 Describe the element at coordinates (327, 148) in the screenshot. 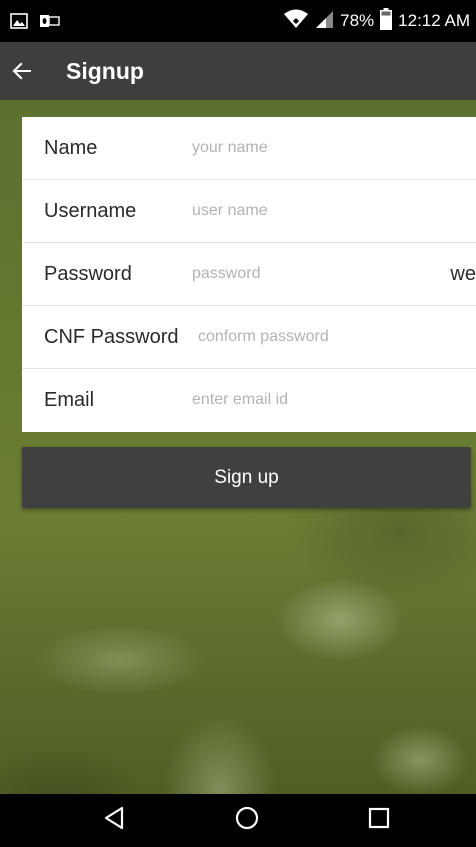

I see `name-input` at that location.